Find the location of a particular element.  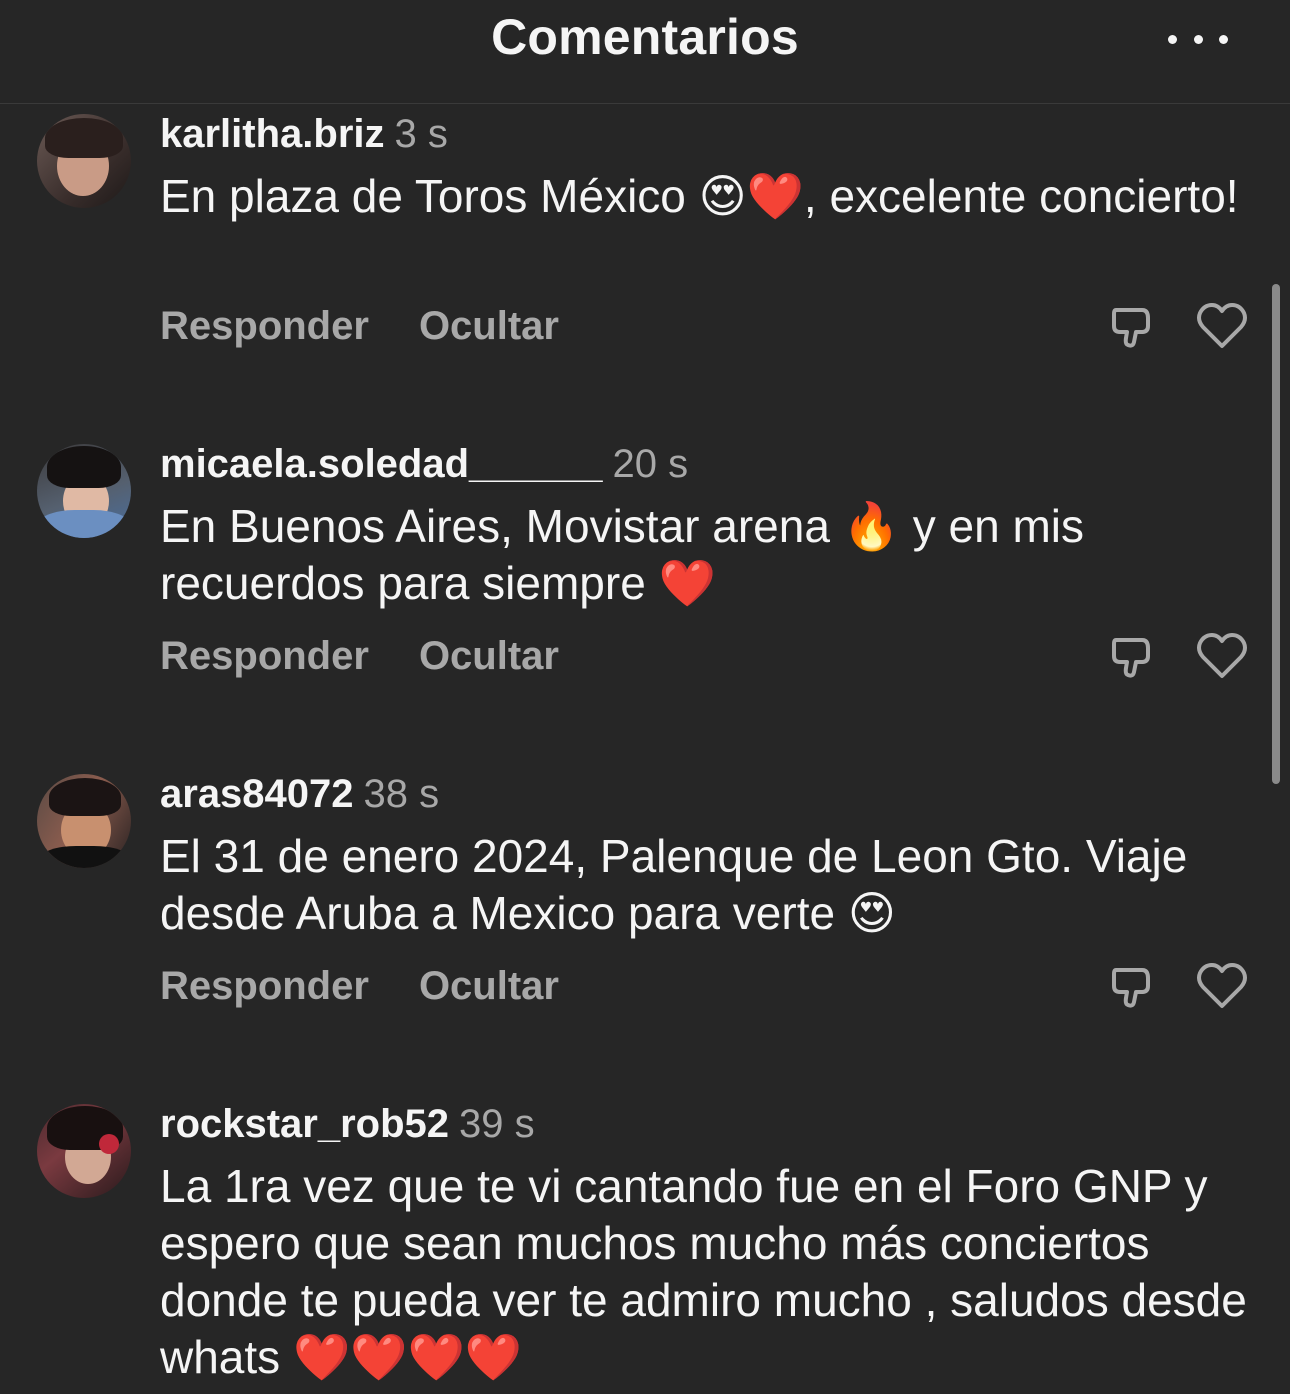

username: aras84072 is located at coordinates (257, 794).